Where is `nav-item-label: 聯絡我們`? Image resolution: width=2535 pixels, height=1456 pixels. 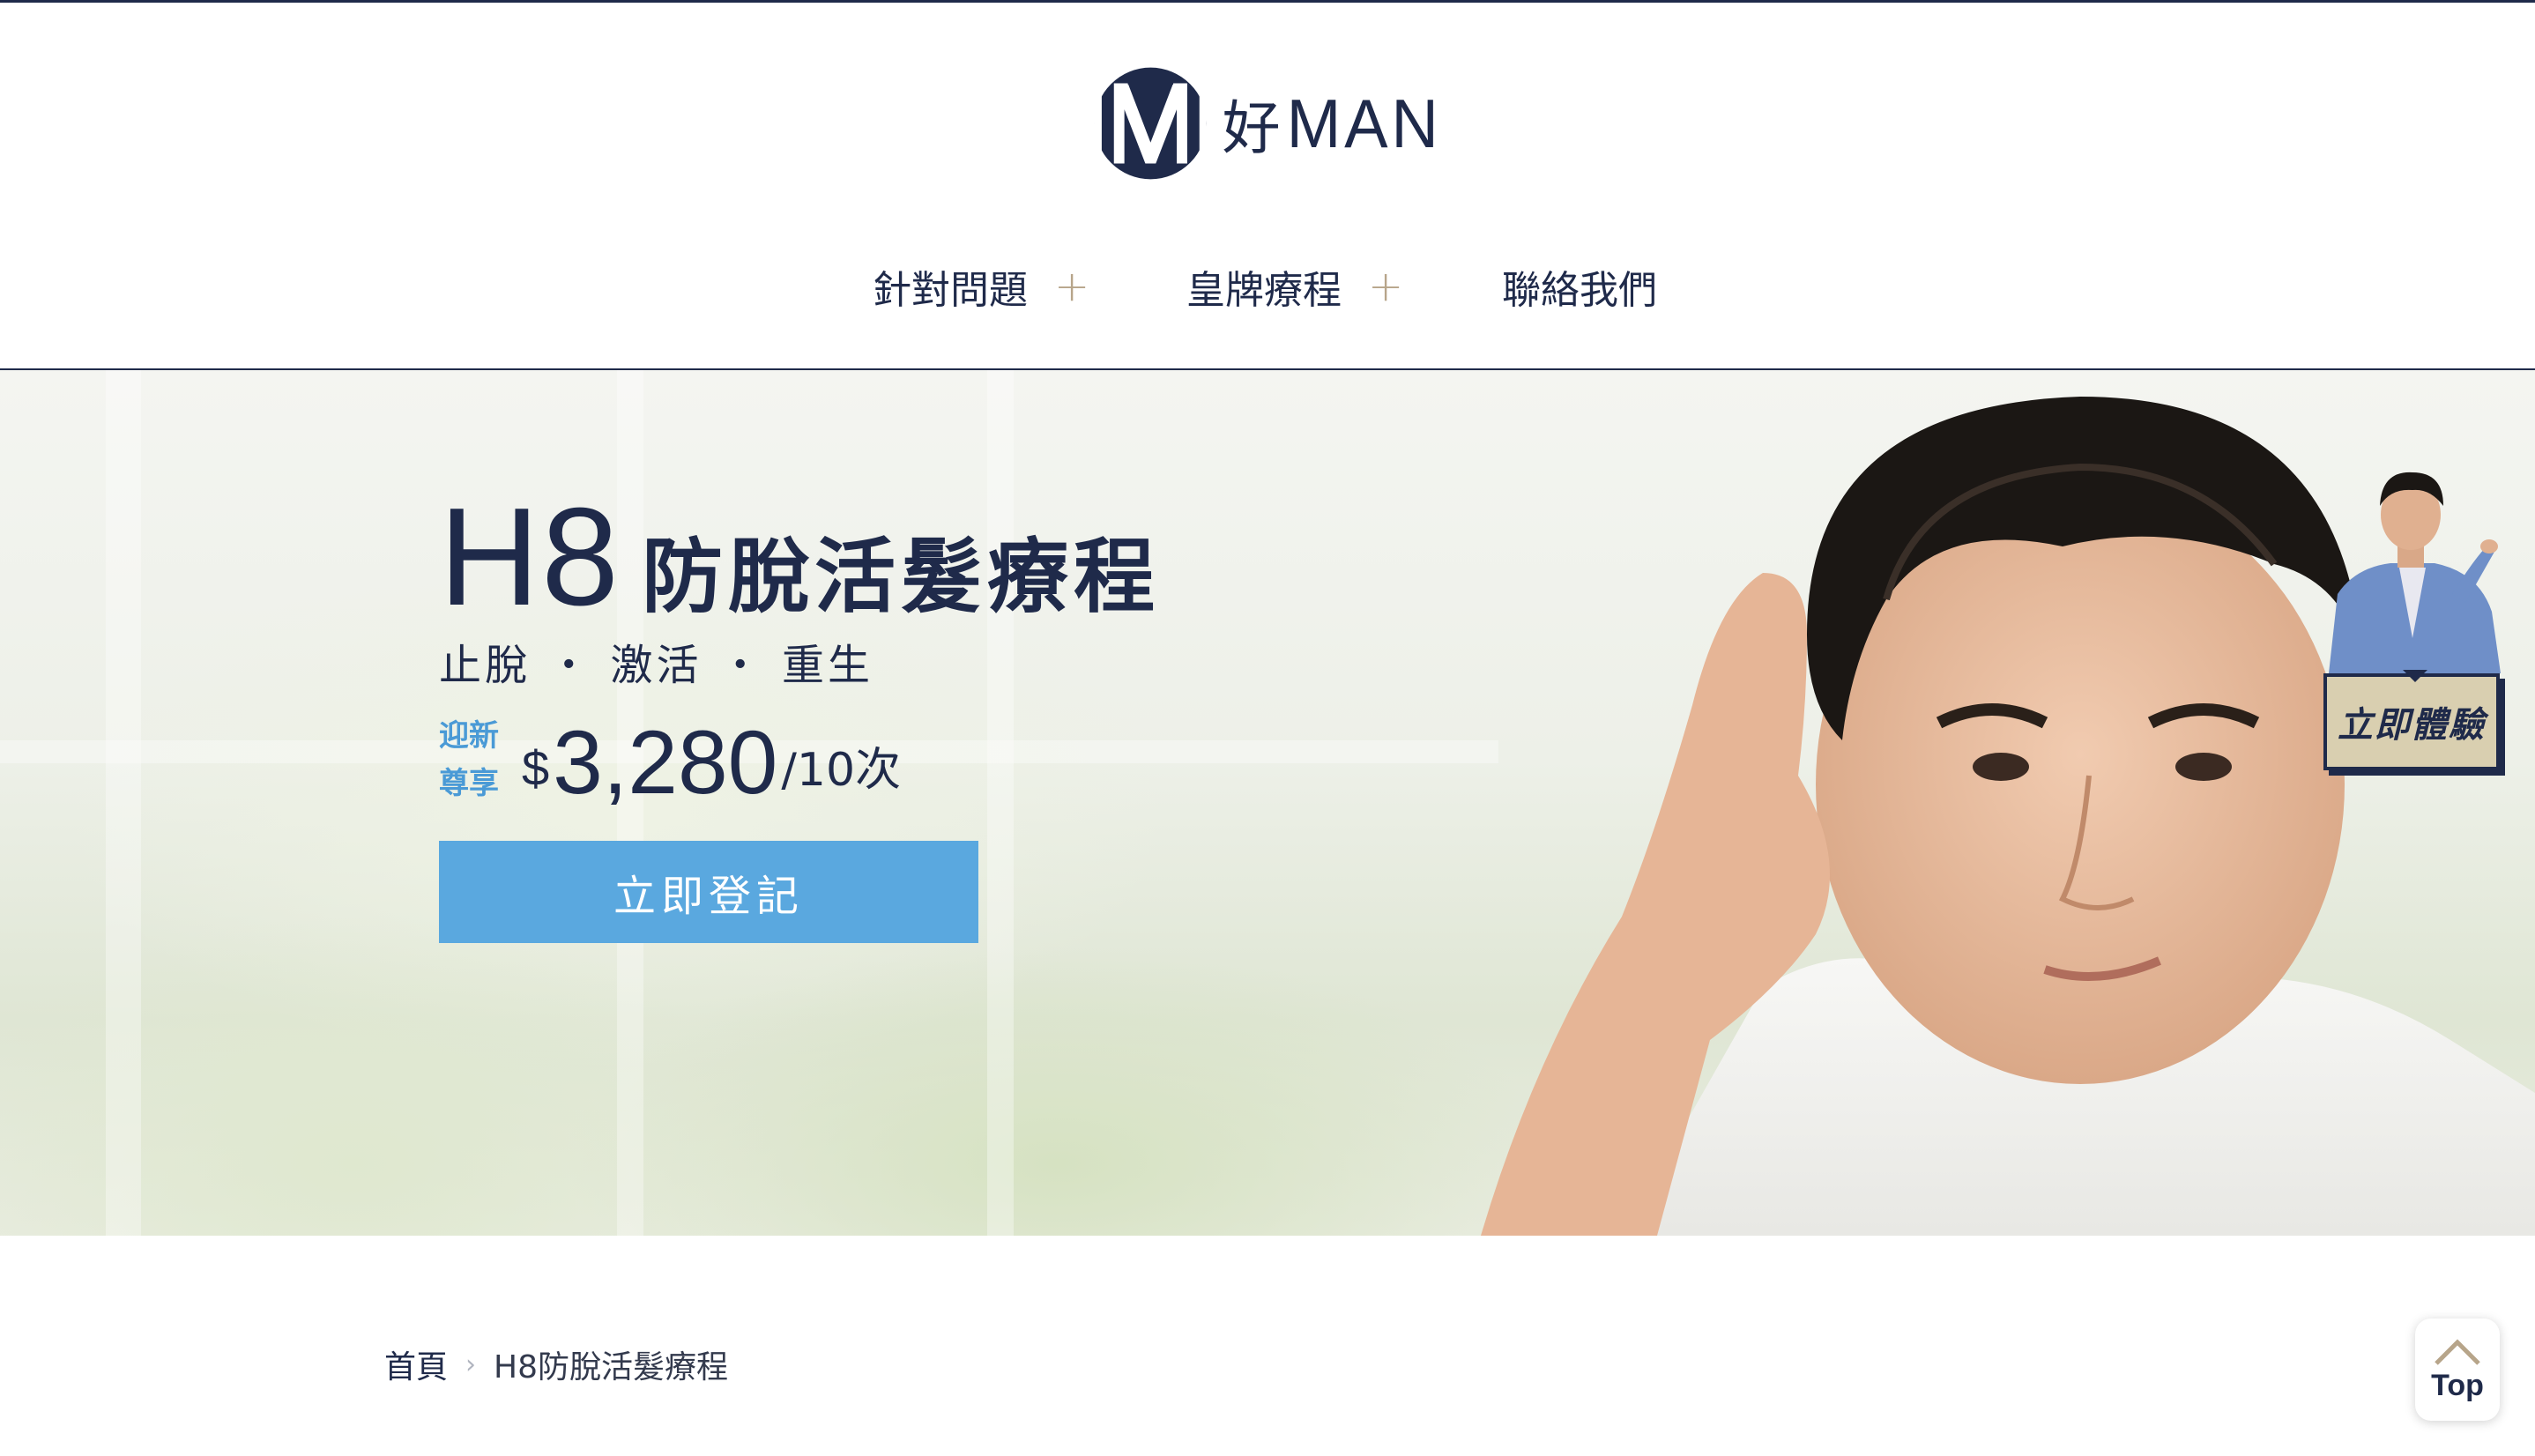 nav-item-label: 聯絡我們 is located at coordinates (1579, 290).